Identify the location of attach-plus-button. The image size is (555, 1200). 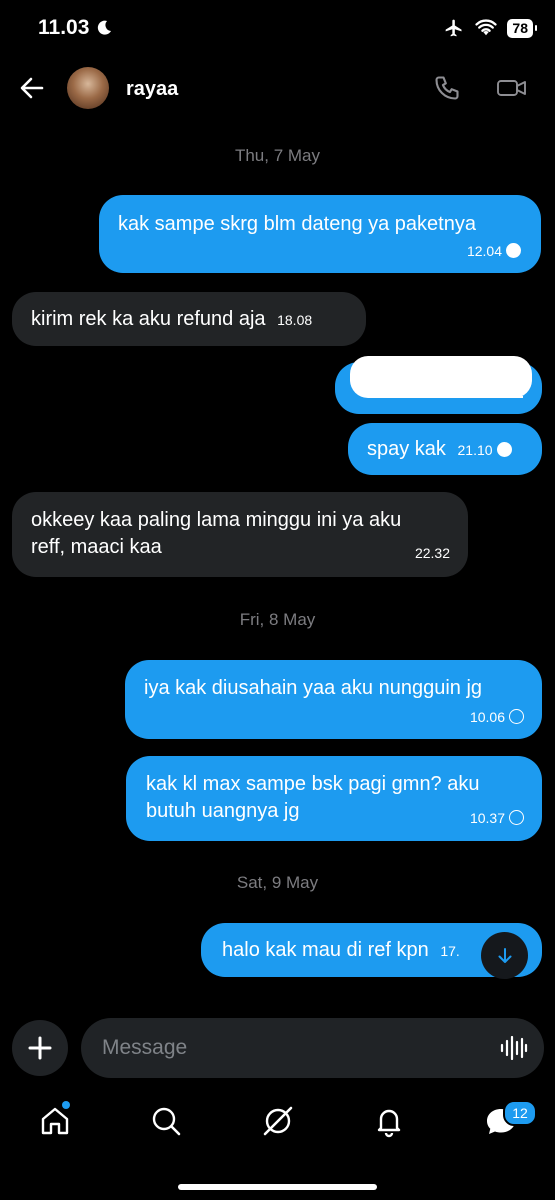
(40, 1048).